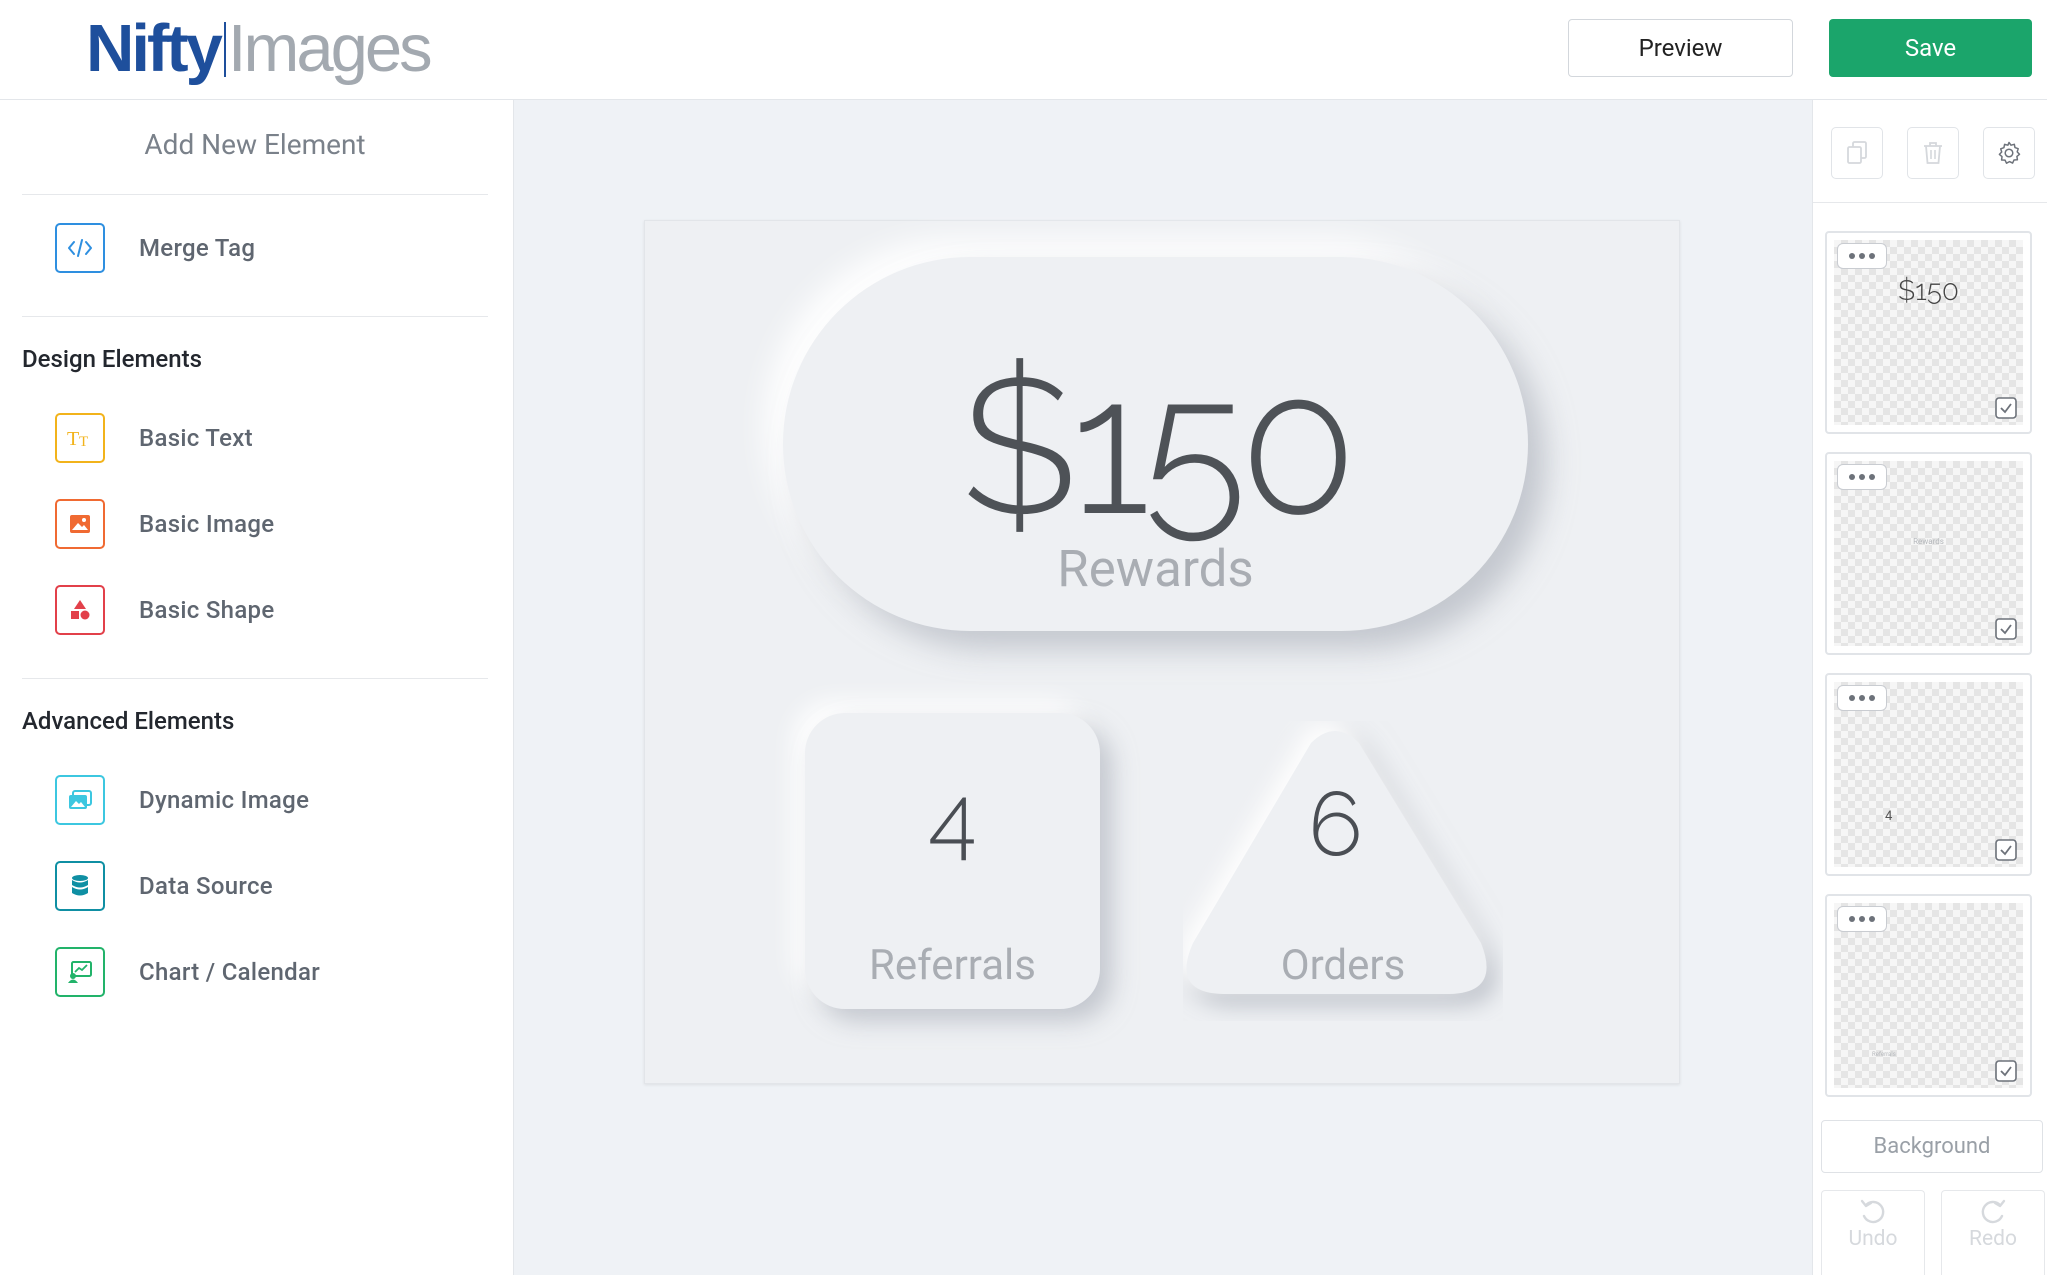 This screenshot has height=1275, width=2047. Describe the element at coordinates (1155, 447) in the screenshot. I see `rewards-value: $150` at that location.